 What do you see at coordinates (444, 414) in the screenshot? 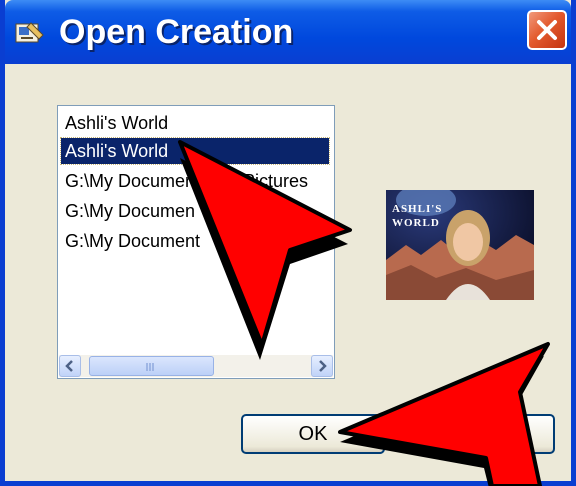
I see `annotation-arrow-ok` at bounding box center [444, 414].